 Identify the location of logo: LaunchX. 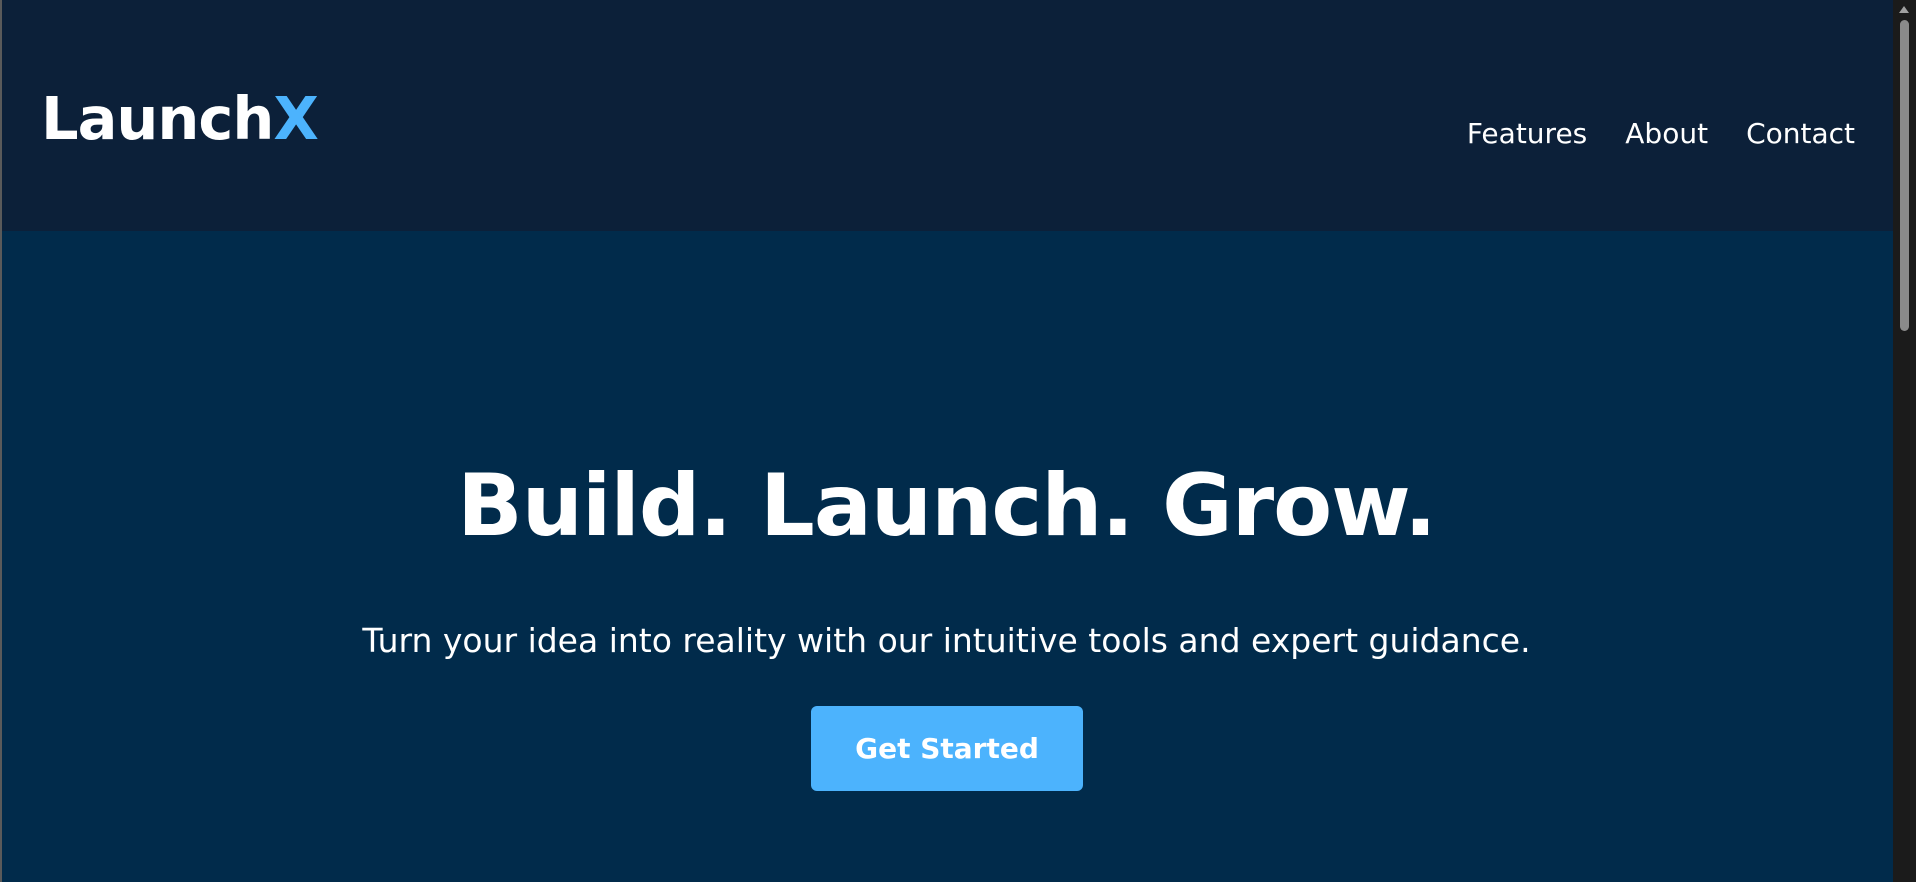
(180, 119).